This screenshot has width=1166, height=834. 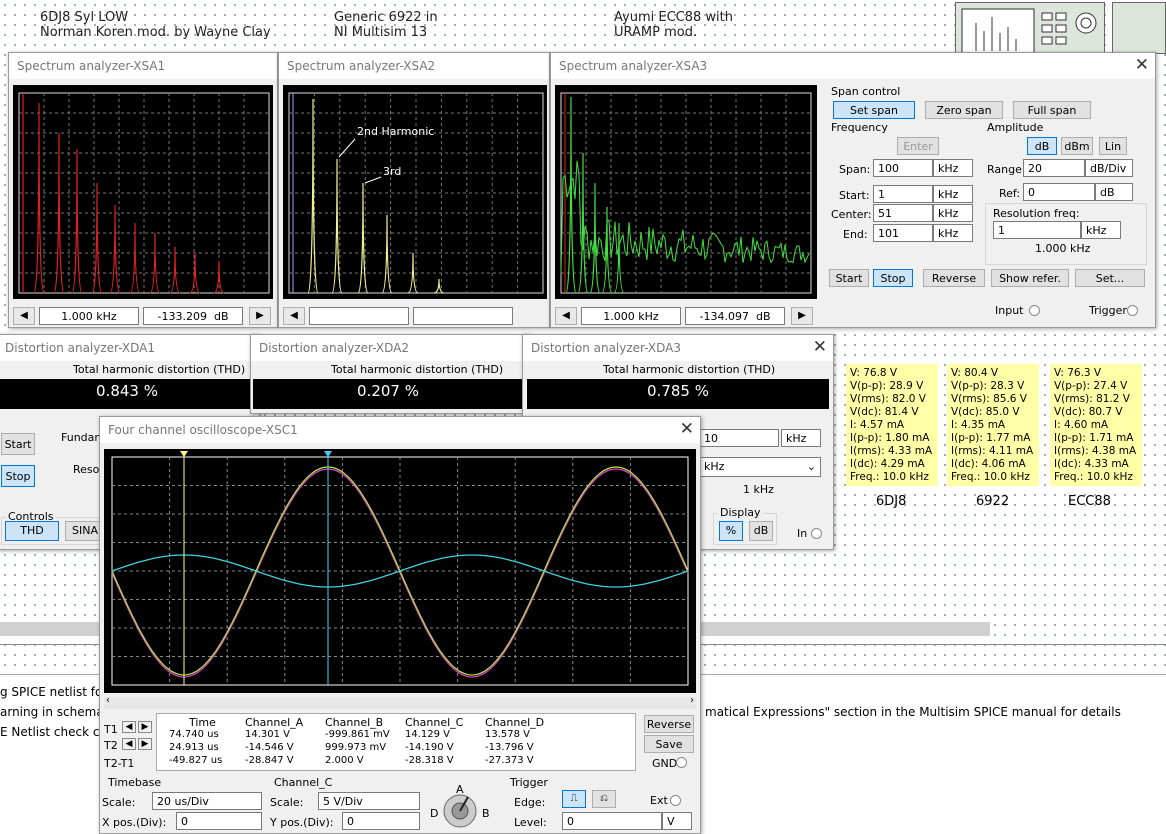 What do you see at coordinates (269, 760) in the screenshot?
I see `cursor-cell: -28.847 V` at bounding box center [269, 760].